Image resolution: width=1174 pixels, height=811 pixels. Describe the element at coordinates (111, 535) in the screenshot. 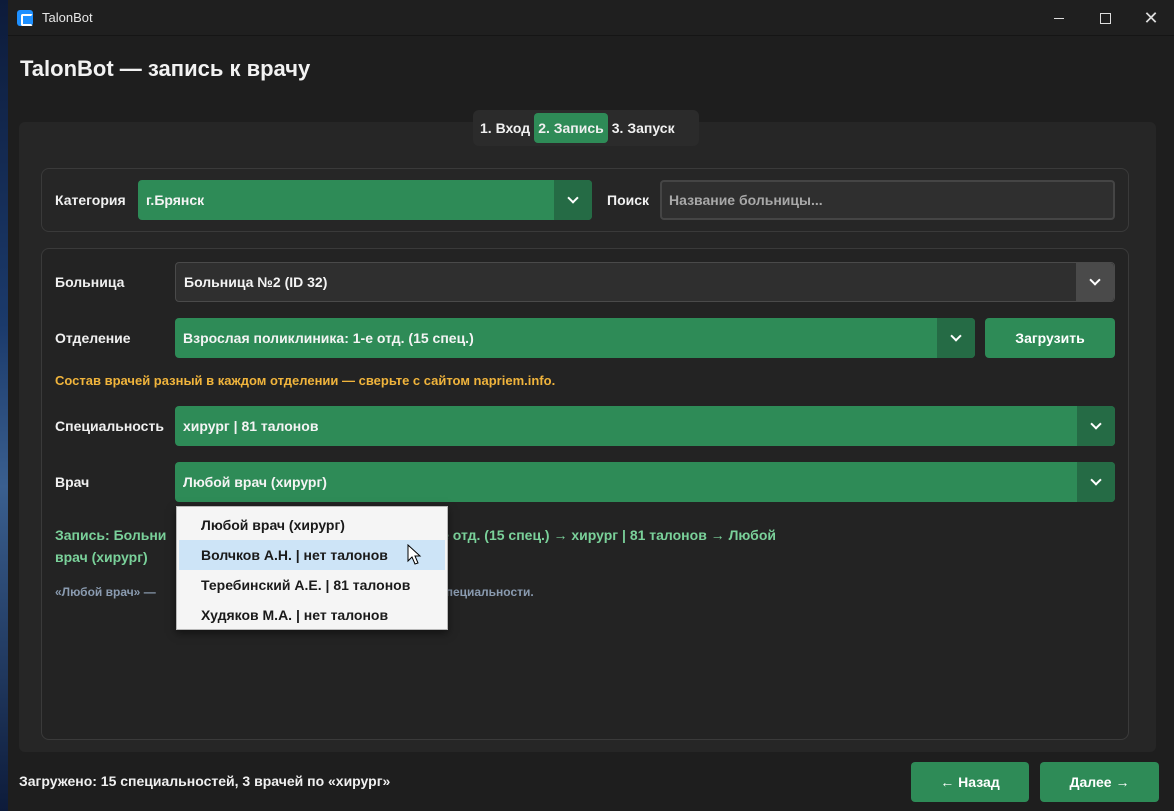

I see `summary-line1-left: Запись: Больни` at that location.